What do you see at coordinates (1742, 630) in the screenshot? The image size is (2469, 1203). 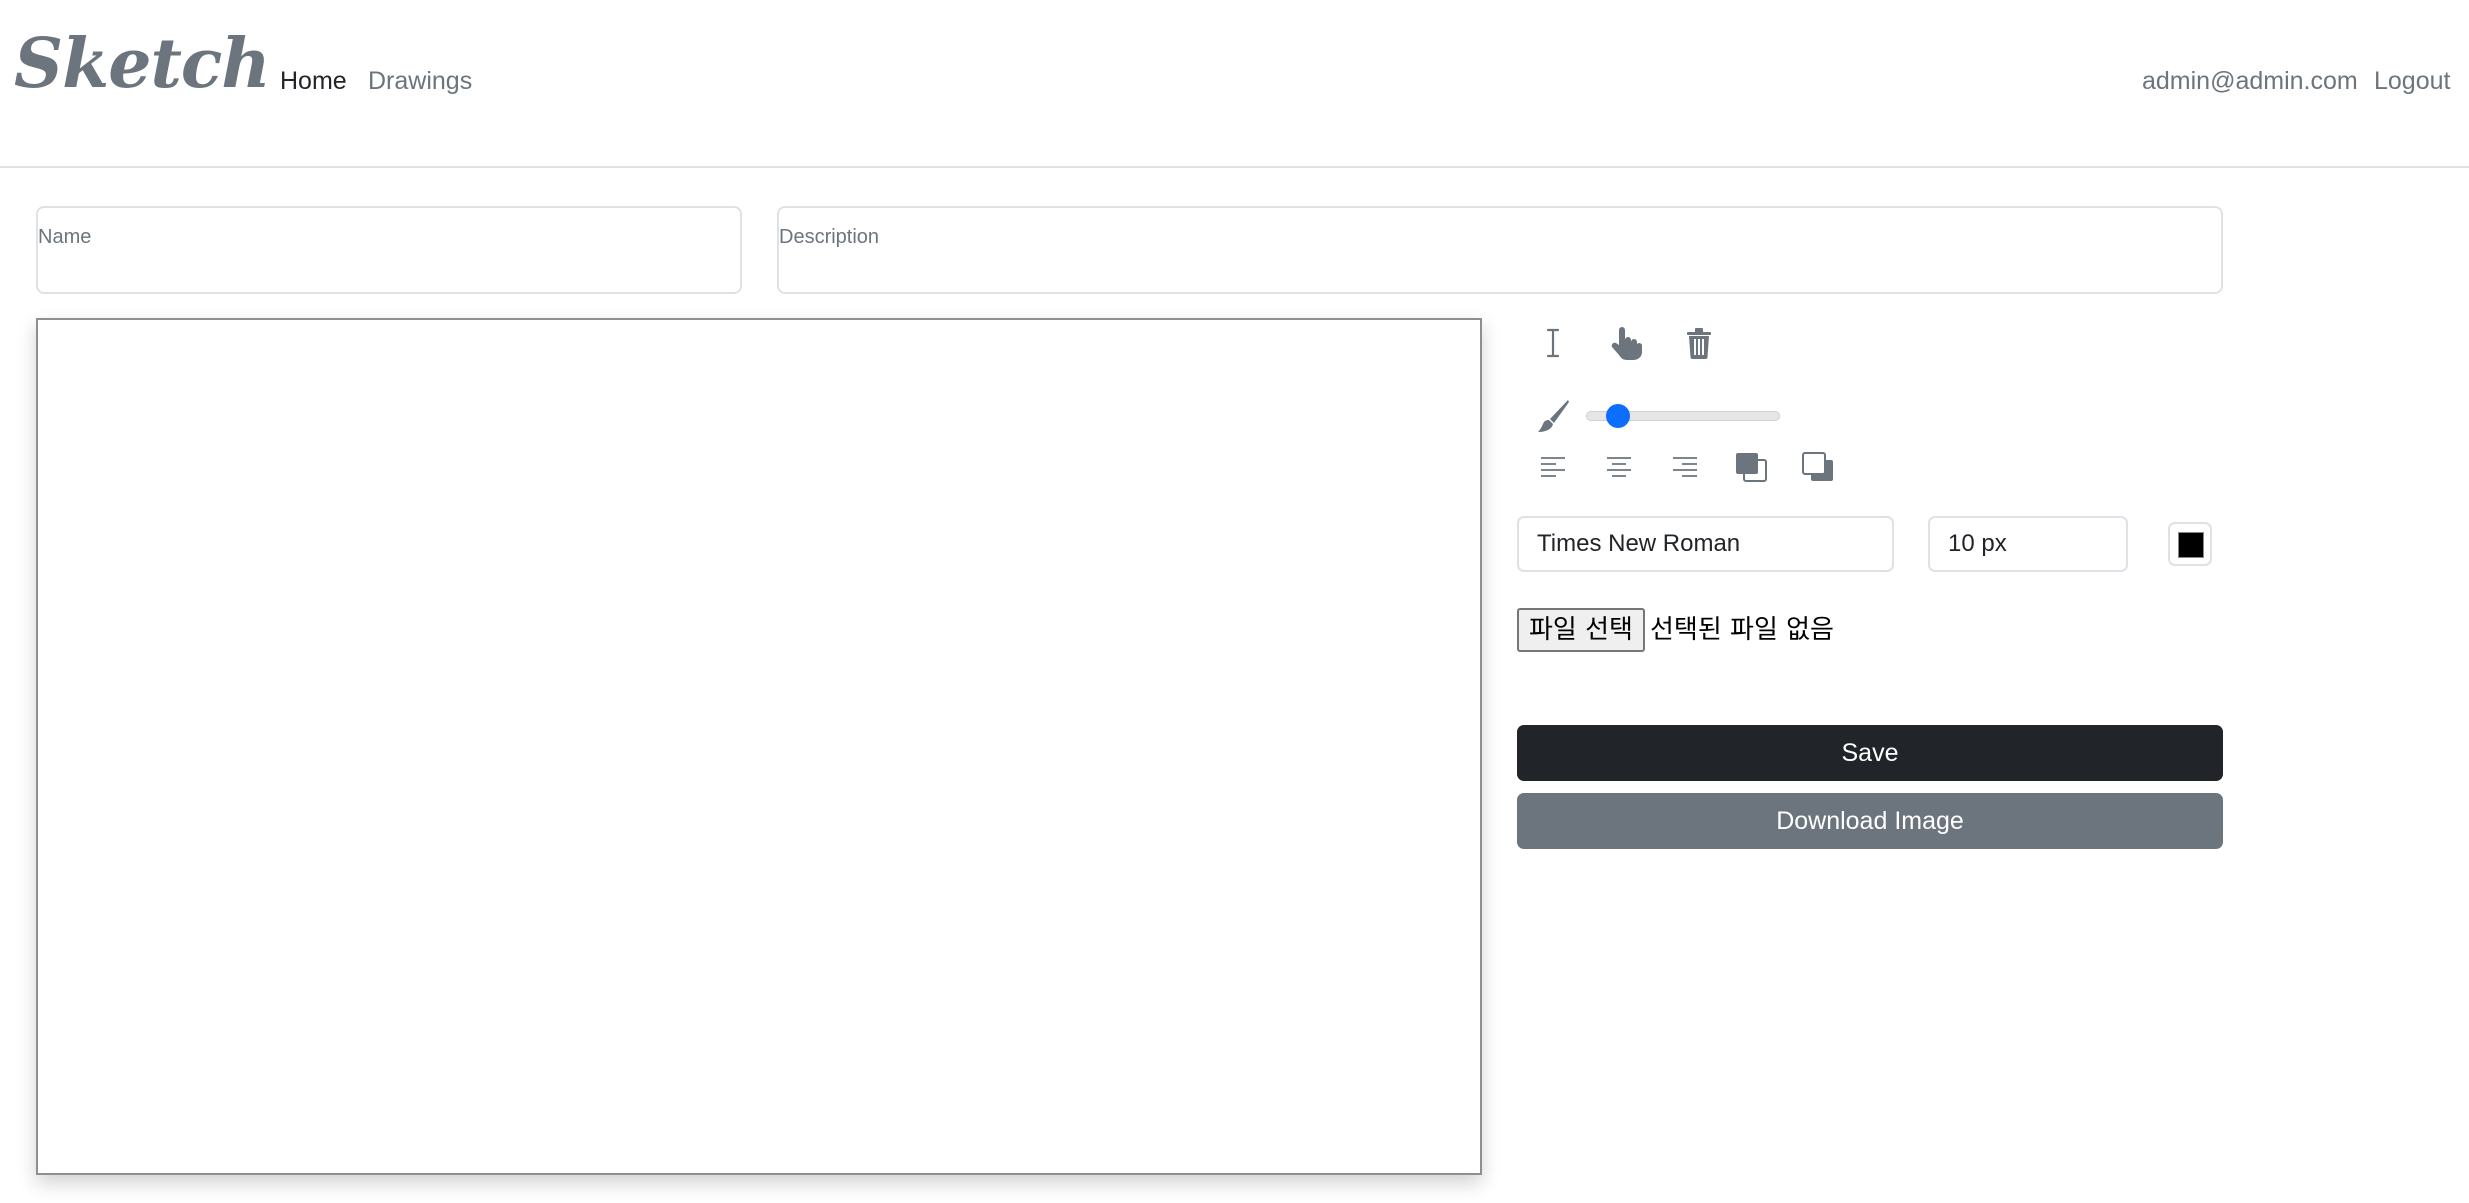 I see `file-status: 선택된 파일 없음` at bounding box center [1742, 630].